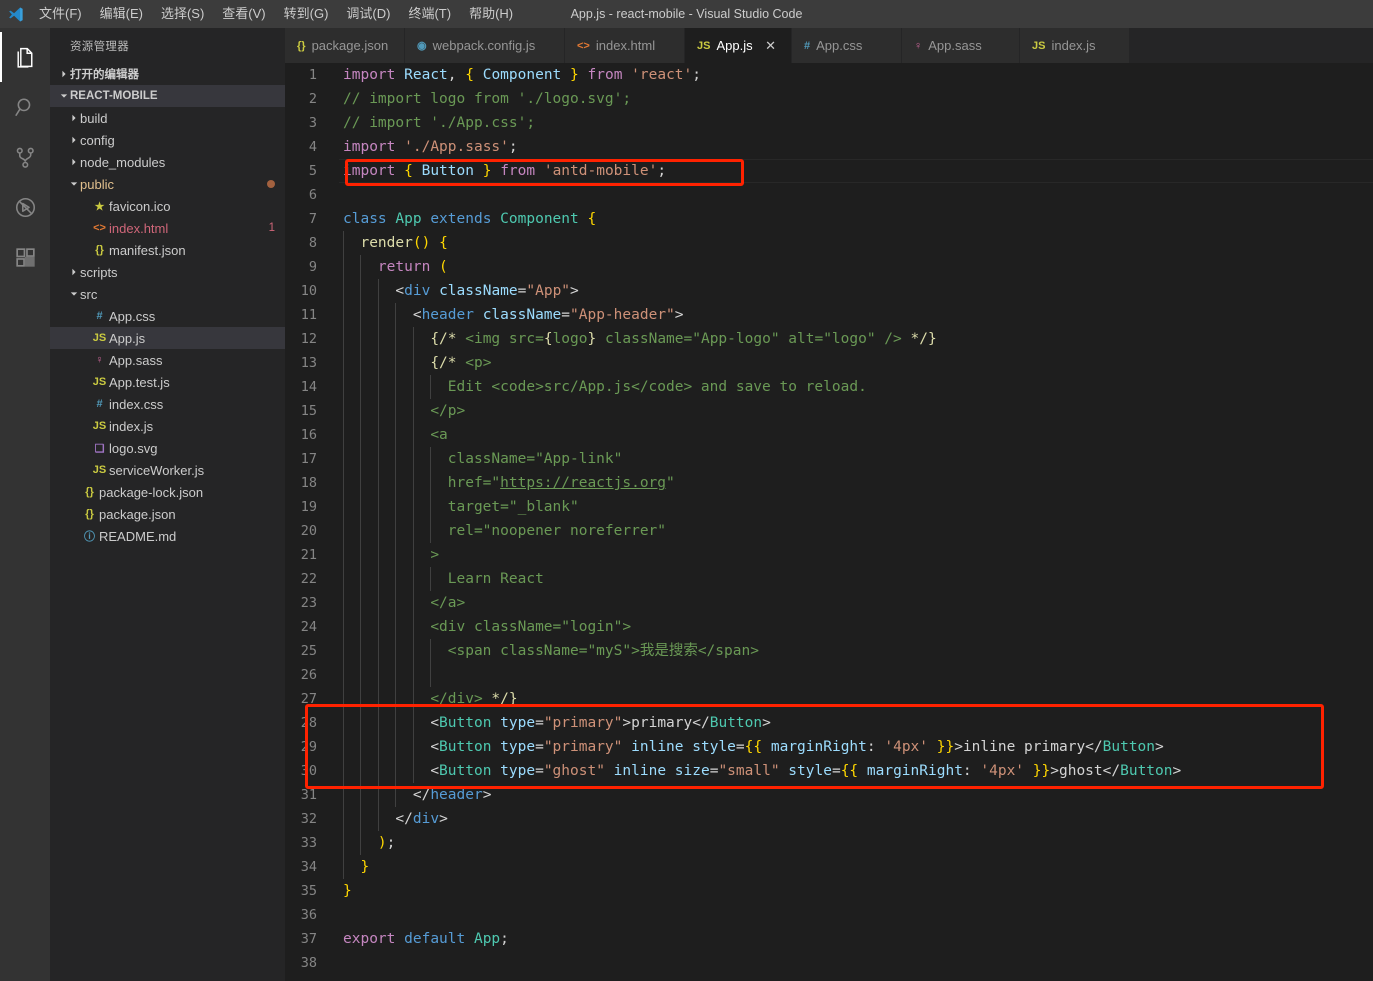 The image size is (1373, 981). Describe the element at coordinates (829, 579) in the screenshot. I see `code-line: 22 Learn React` at that location.